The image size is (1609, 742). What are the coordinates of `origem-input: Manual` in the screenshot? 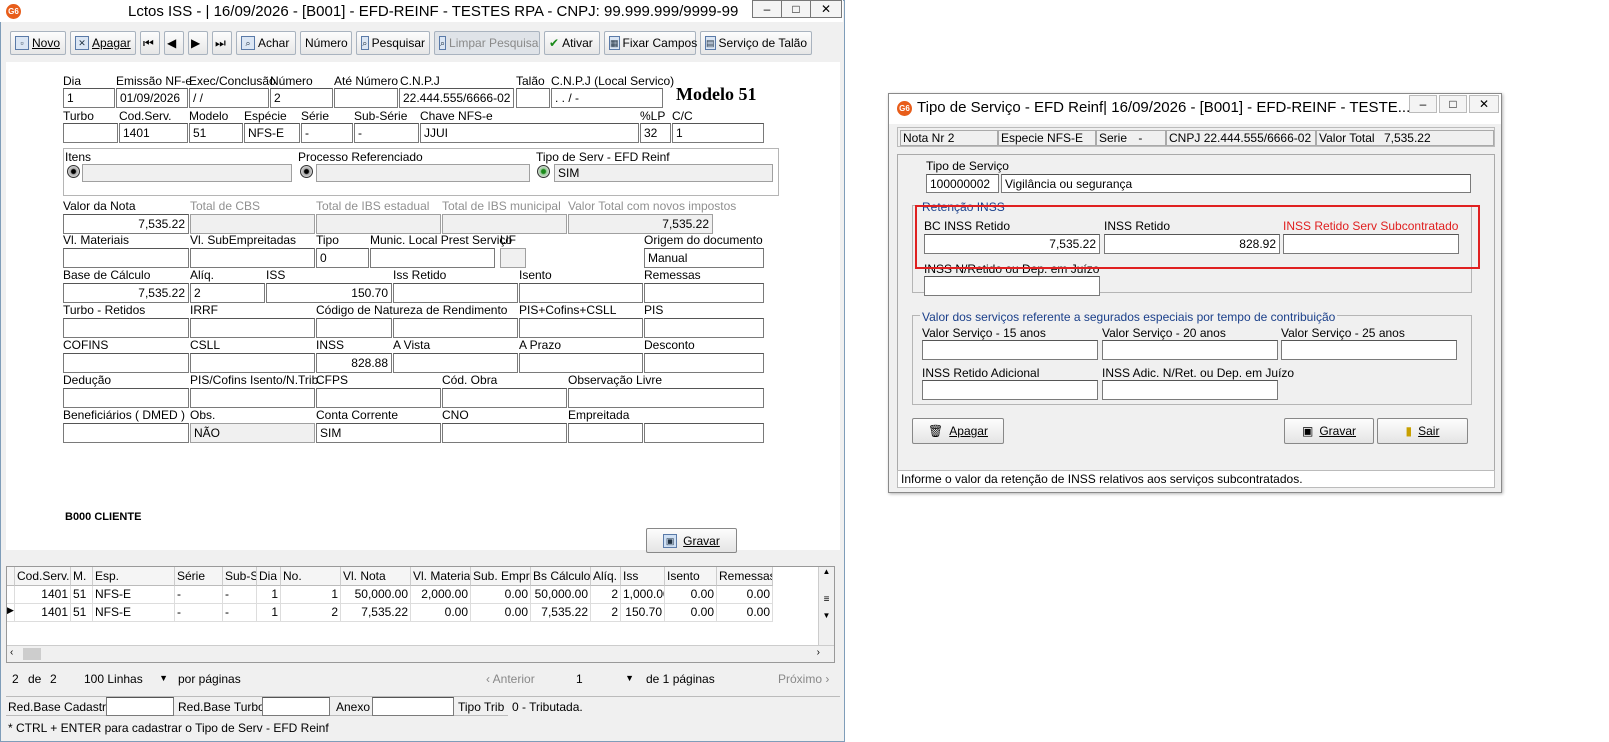 It's located at (704, 258).